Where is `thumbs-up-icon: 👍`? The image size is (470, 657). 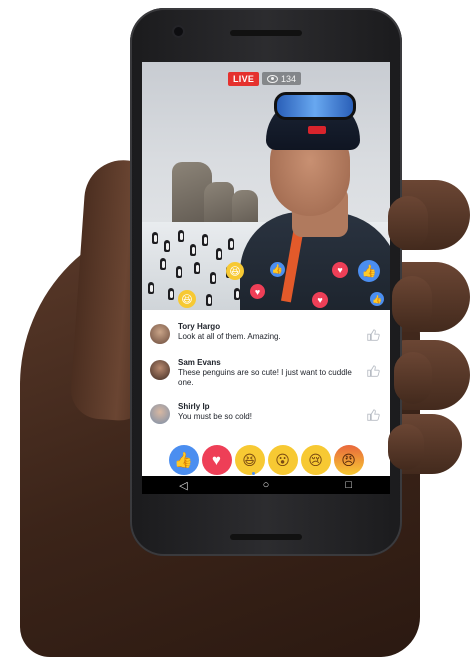
thumbs-up-icon: 👍 is located at coordinates (183, 460).